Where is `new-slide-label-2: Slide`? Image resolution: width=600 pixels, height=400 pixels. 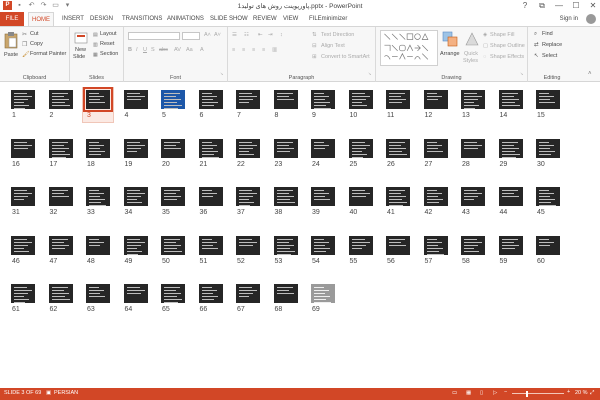
new-slide-label-2: Slide is located at coordinates (79, 57).